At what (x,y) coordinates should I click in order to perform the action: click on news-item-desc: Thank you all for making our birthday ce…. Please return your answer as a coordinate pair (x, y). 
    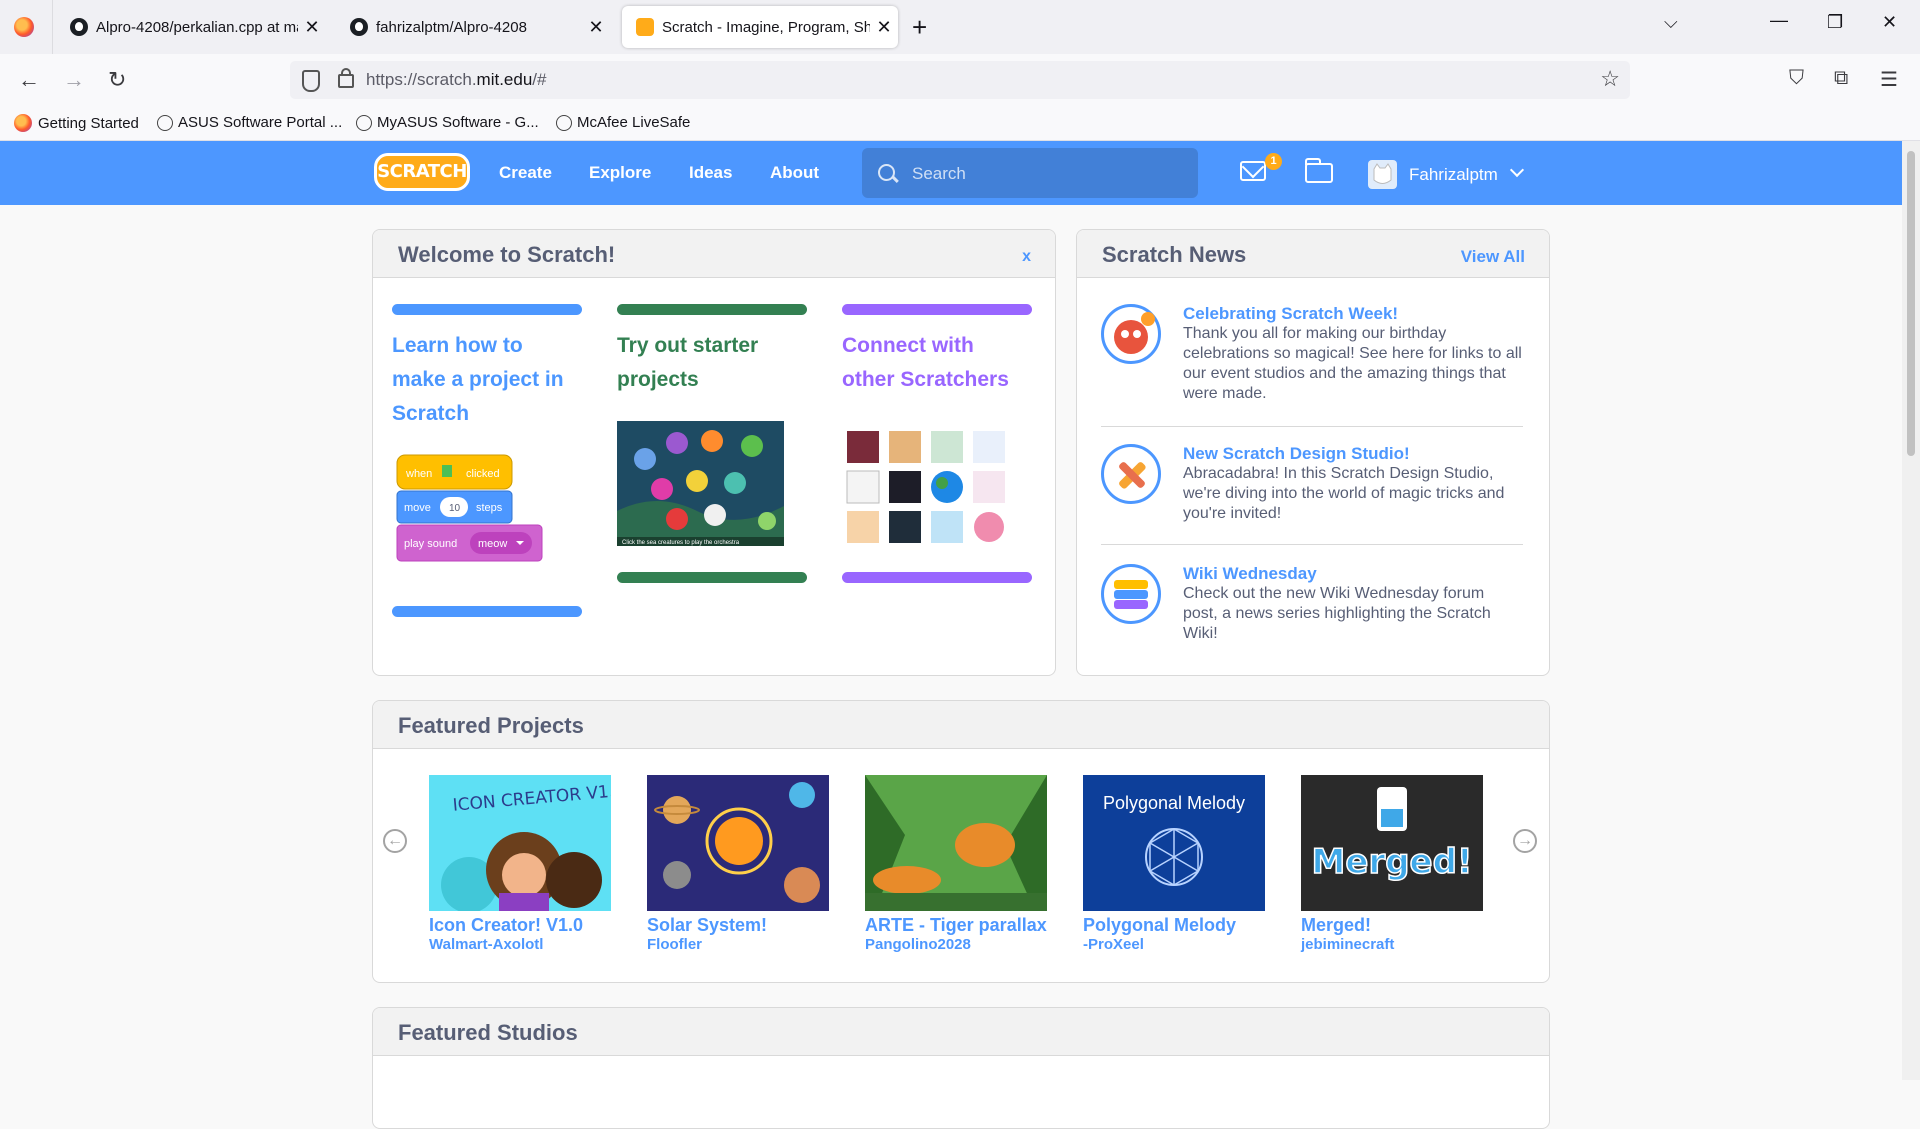
    Looking at the image, I should click on (1352, 363).